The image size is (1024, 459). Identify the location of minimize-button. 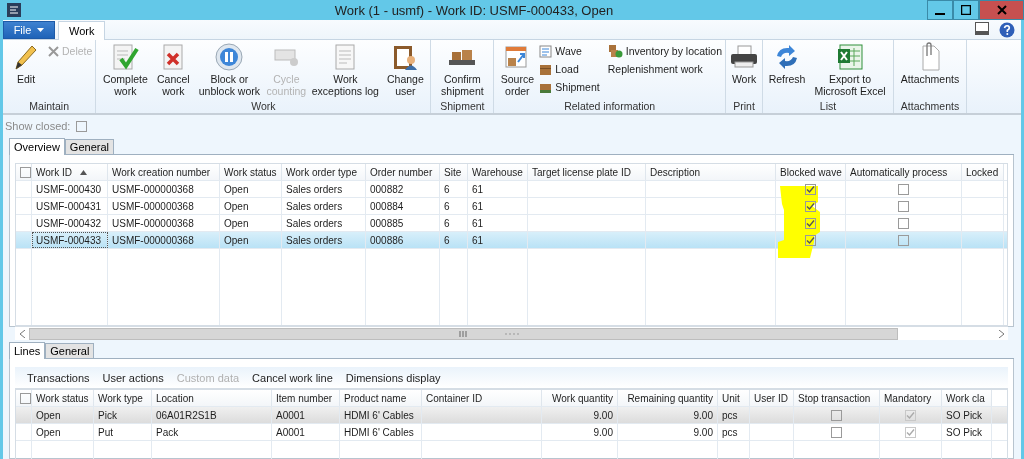
(940, 10).